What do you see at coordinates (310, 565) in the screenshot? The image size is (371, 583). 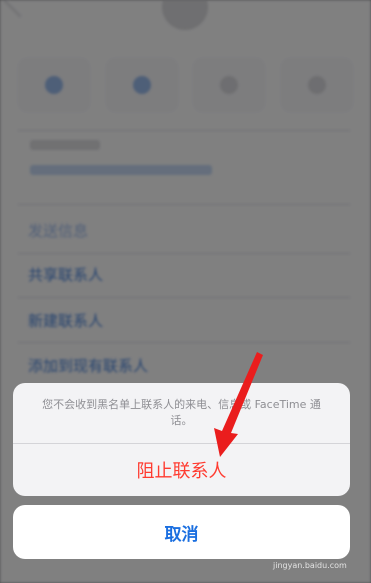 I see `watermark-subtext: jingyan.baidu.com` at bounding box center [310, 565].